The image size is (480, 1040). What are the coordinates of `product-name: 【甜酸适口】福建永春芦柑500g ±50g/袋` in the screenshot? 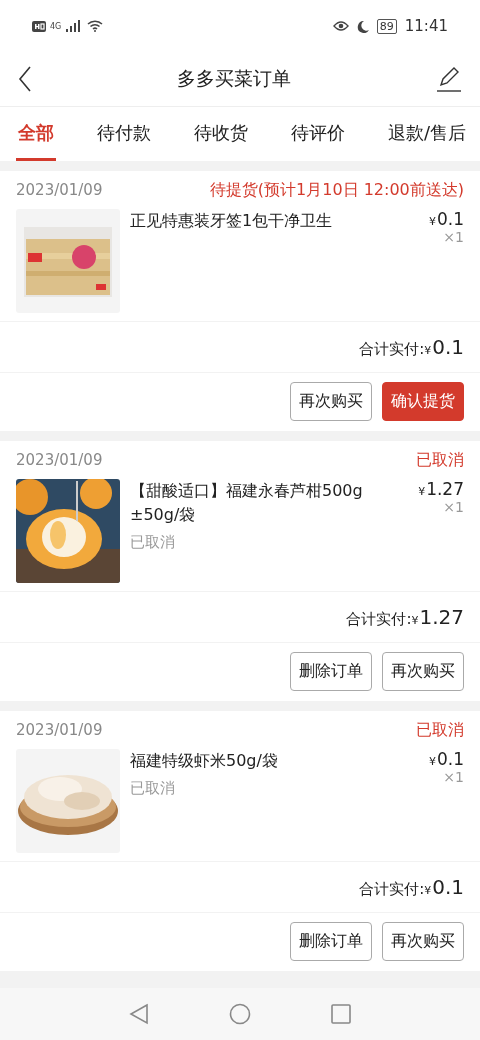 It's located at (247, 503).